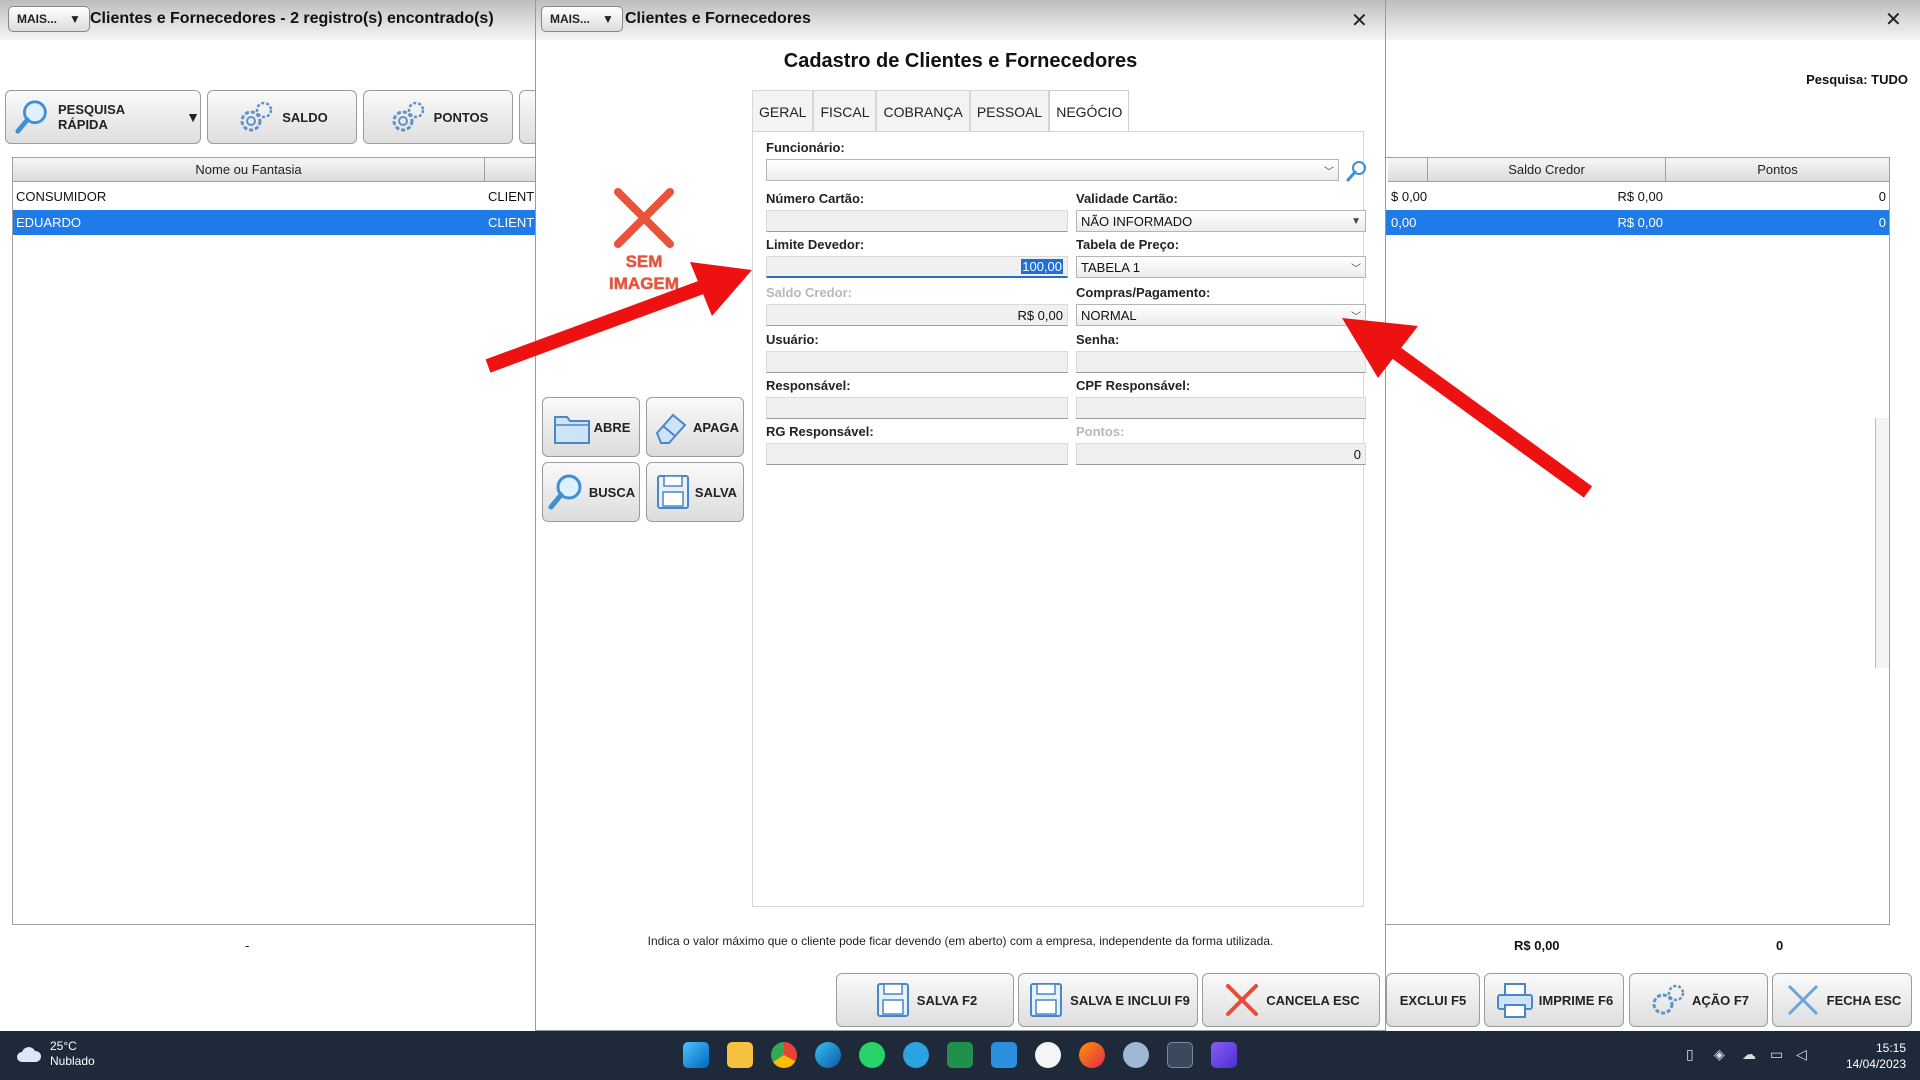 This screenshot has height=1080, width=1920. I want to click on no-image-icon, so click(644, 218).